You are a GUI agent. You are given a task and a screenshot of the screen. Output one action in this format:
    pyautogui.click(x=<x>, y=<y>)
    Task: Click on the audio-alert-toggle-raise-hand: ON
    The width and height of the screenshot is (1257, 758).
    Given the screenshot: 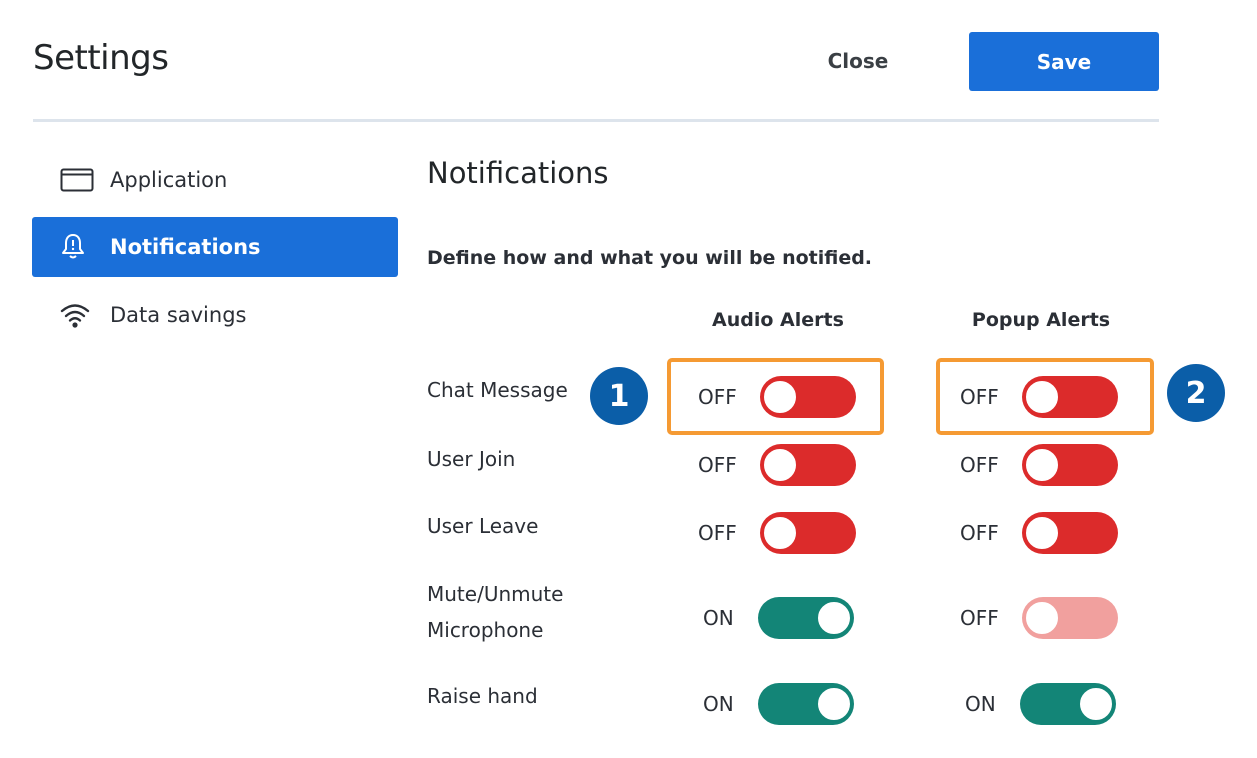 What is the action you would take?
    pyautogui.click(x=778, y=704)
    